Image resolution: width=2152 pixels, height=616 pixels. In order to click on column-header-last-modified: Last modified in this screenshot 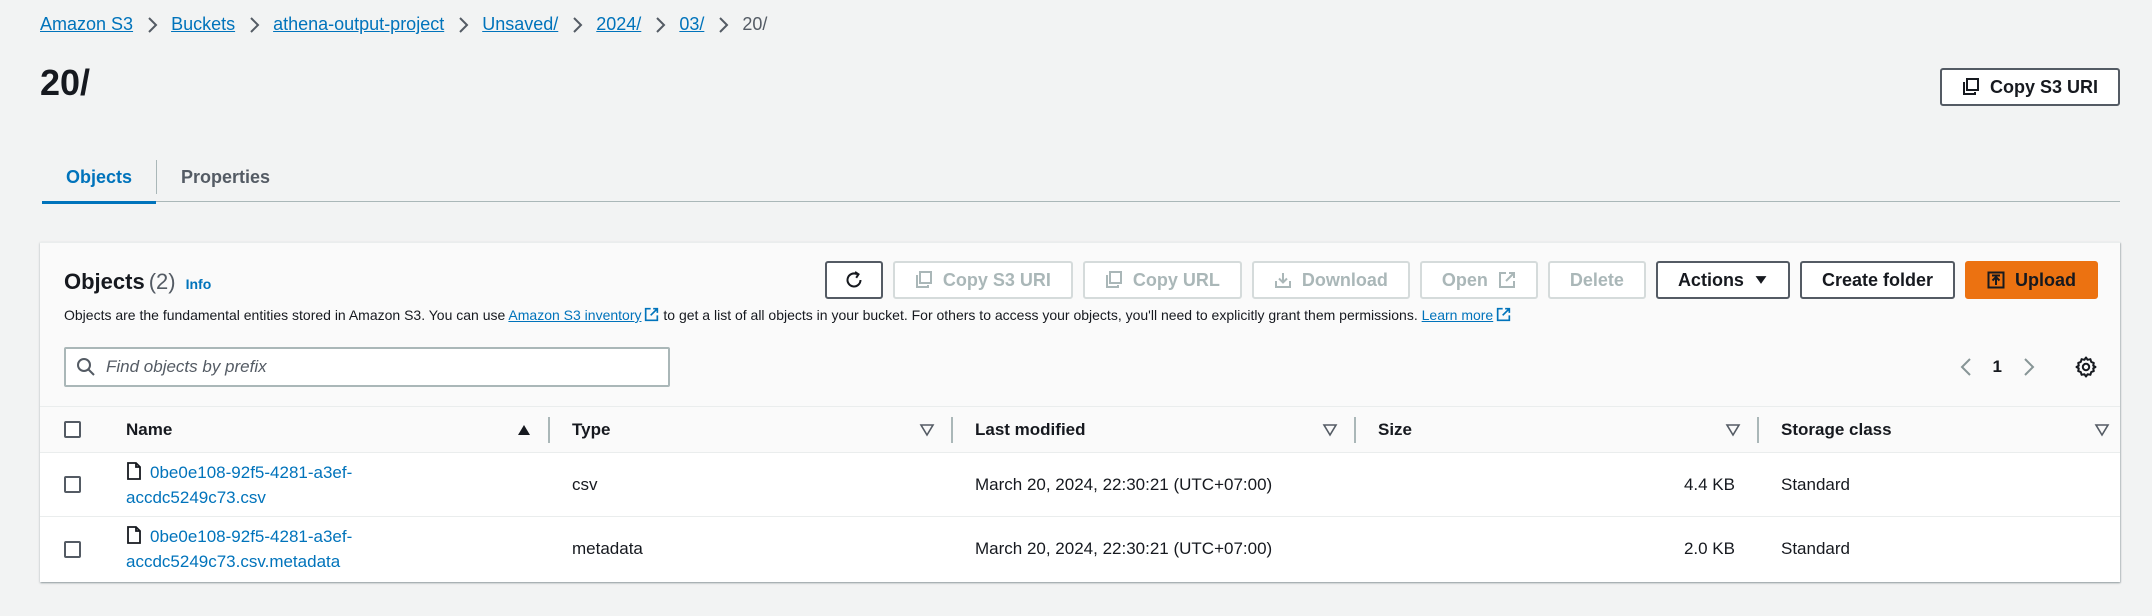, I will do `click(1154, 429)`.